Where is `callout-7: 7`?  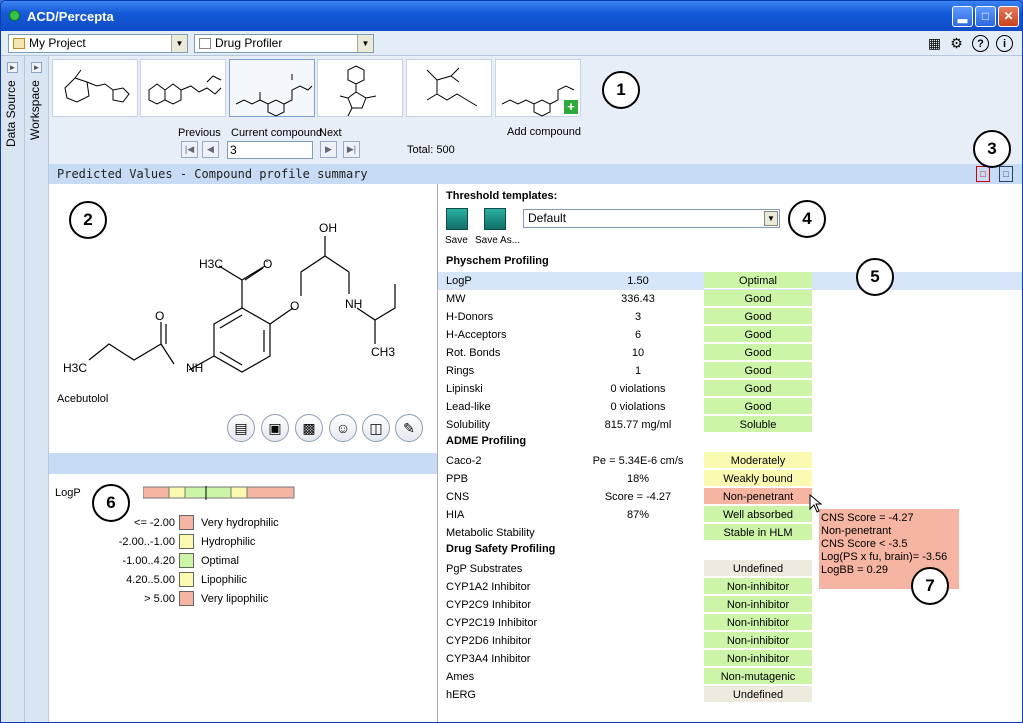 callout-7: 7 is located at coordinates (930, 586).